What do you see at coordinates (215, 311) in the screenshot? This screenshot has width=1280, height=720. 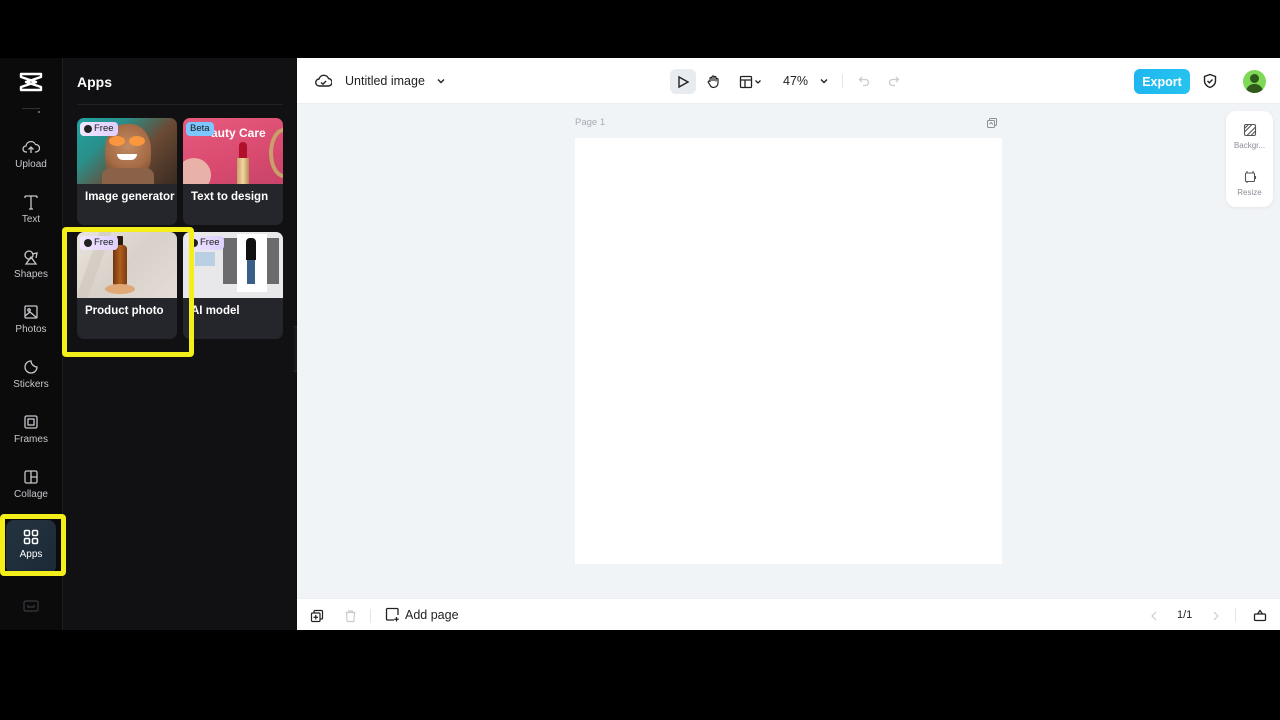 I see `card-label: AI model` at bounding box center [215, 311].